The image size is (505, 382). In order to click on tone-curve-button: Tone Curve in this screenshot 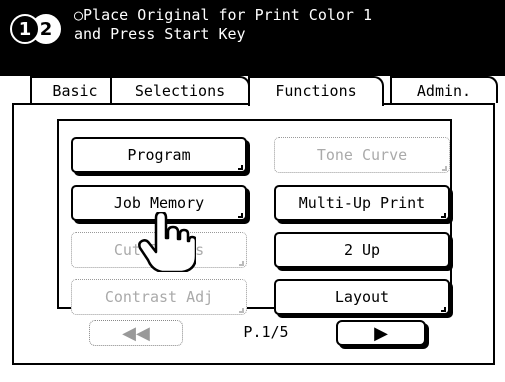, I will do `click(362, 155)`.